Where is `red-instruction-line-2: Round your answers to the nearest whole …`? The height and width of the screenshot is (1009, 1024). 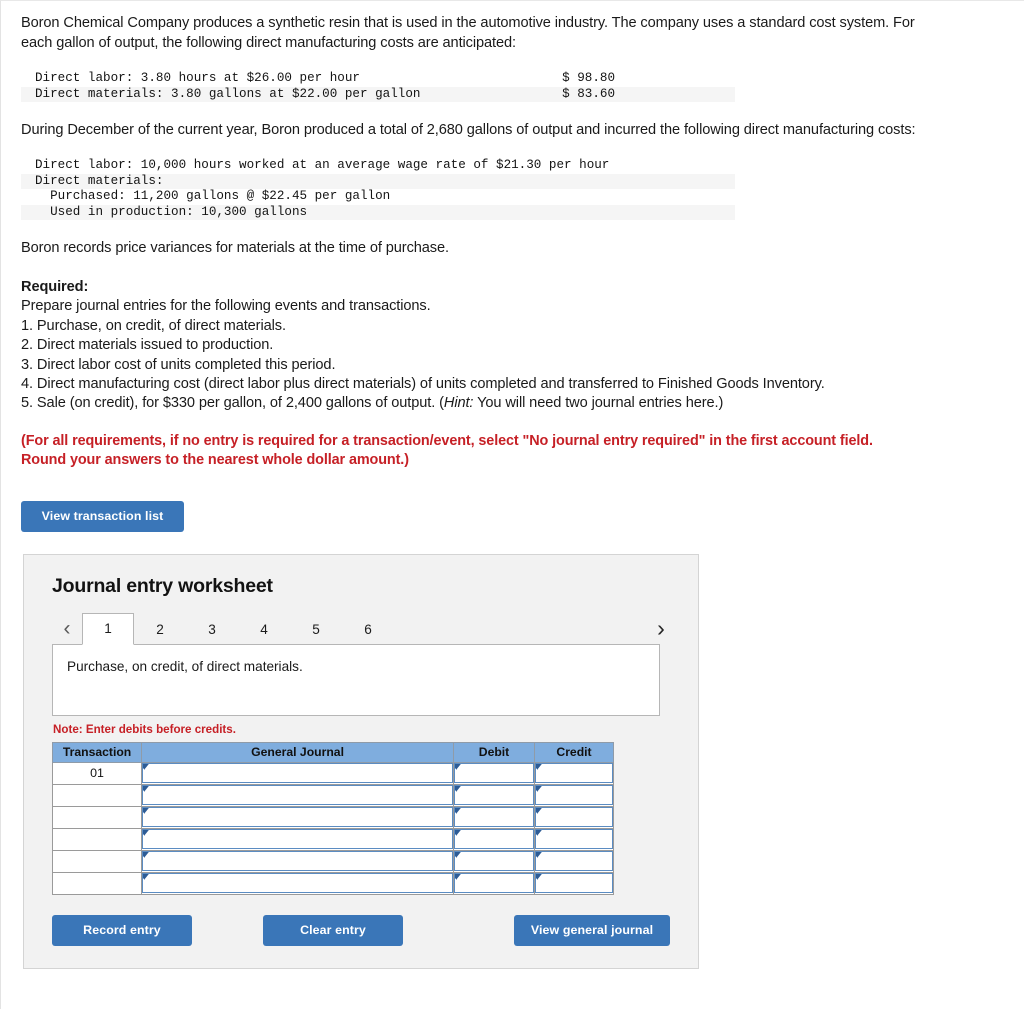
red-instruction-line-2: Round your answers to the nearest whole … is located at coordinates (215, 460).